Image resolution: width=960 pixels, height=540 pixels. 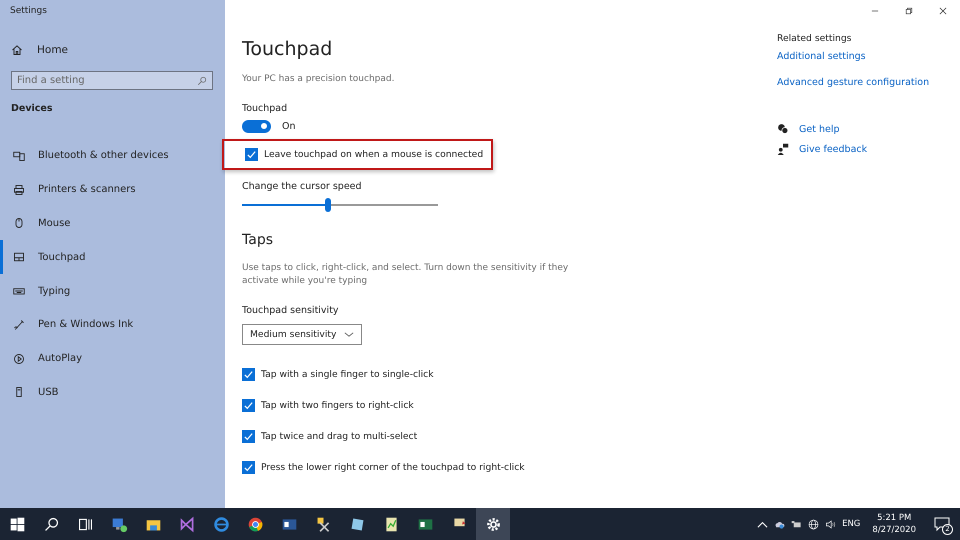 What do you see at coordinates (819, 129) in the screenshot?
I see `help-link: Get help` at bounding box center [819, 129].